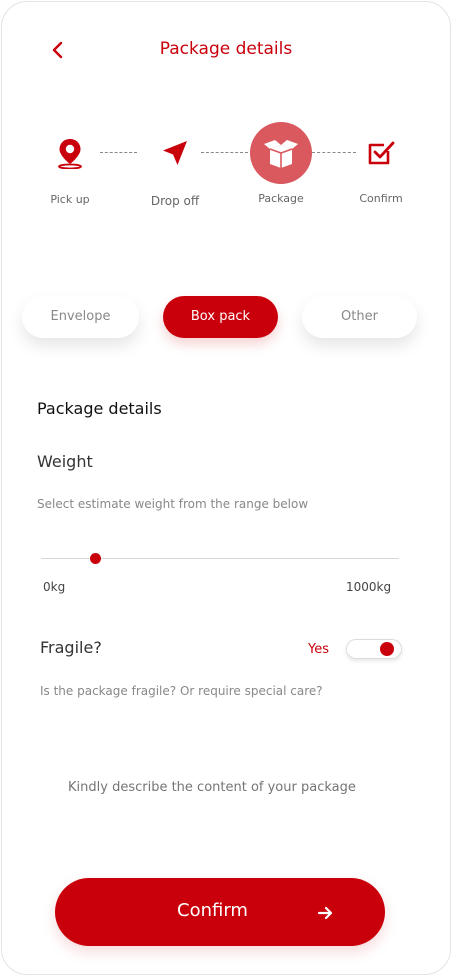  What do you see at coordinates (359, 317) in the screenshot?
I see `package-type-other: Other` at bounding box center [359, 317].